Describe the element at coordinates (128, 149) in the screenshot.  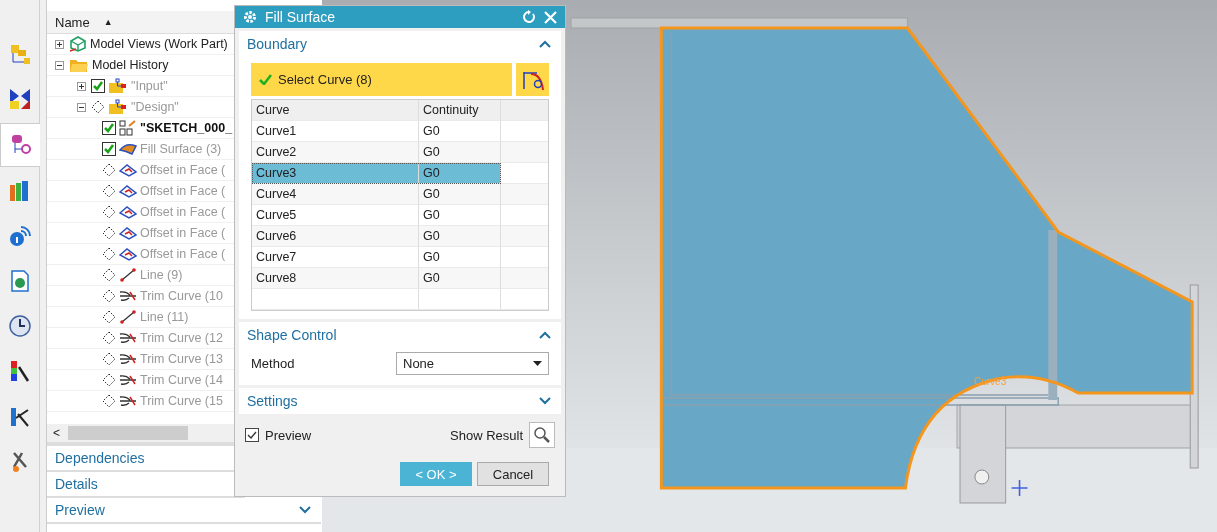
I see `surface-icon` at that location.